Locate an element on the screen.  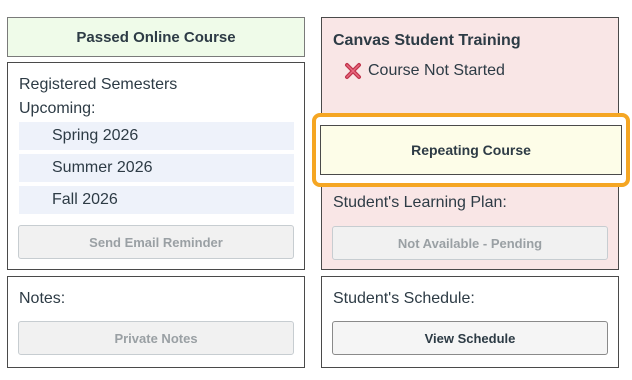
passed-online-course-label: Passed Online Course is located at coordinates (156, 37).